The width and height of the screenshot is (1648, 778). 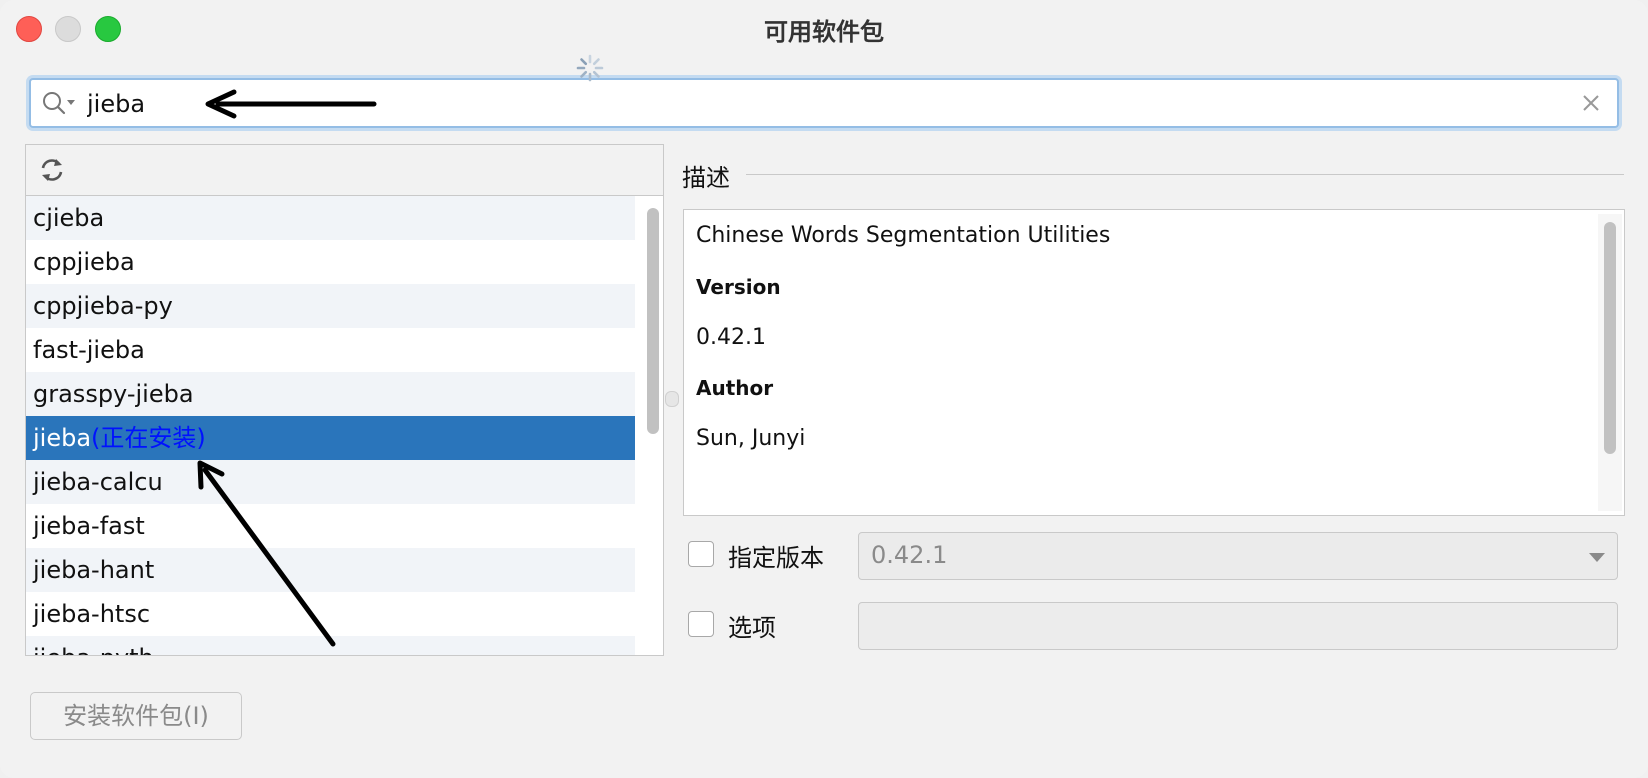 I want to click on package-name: cjieba, so click(x=69, y=218).